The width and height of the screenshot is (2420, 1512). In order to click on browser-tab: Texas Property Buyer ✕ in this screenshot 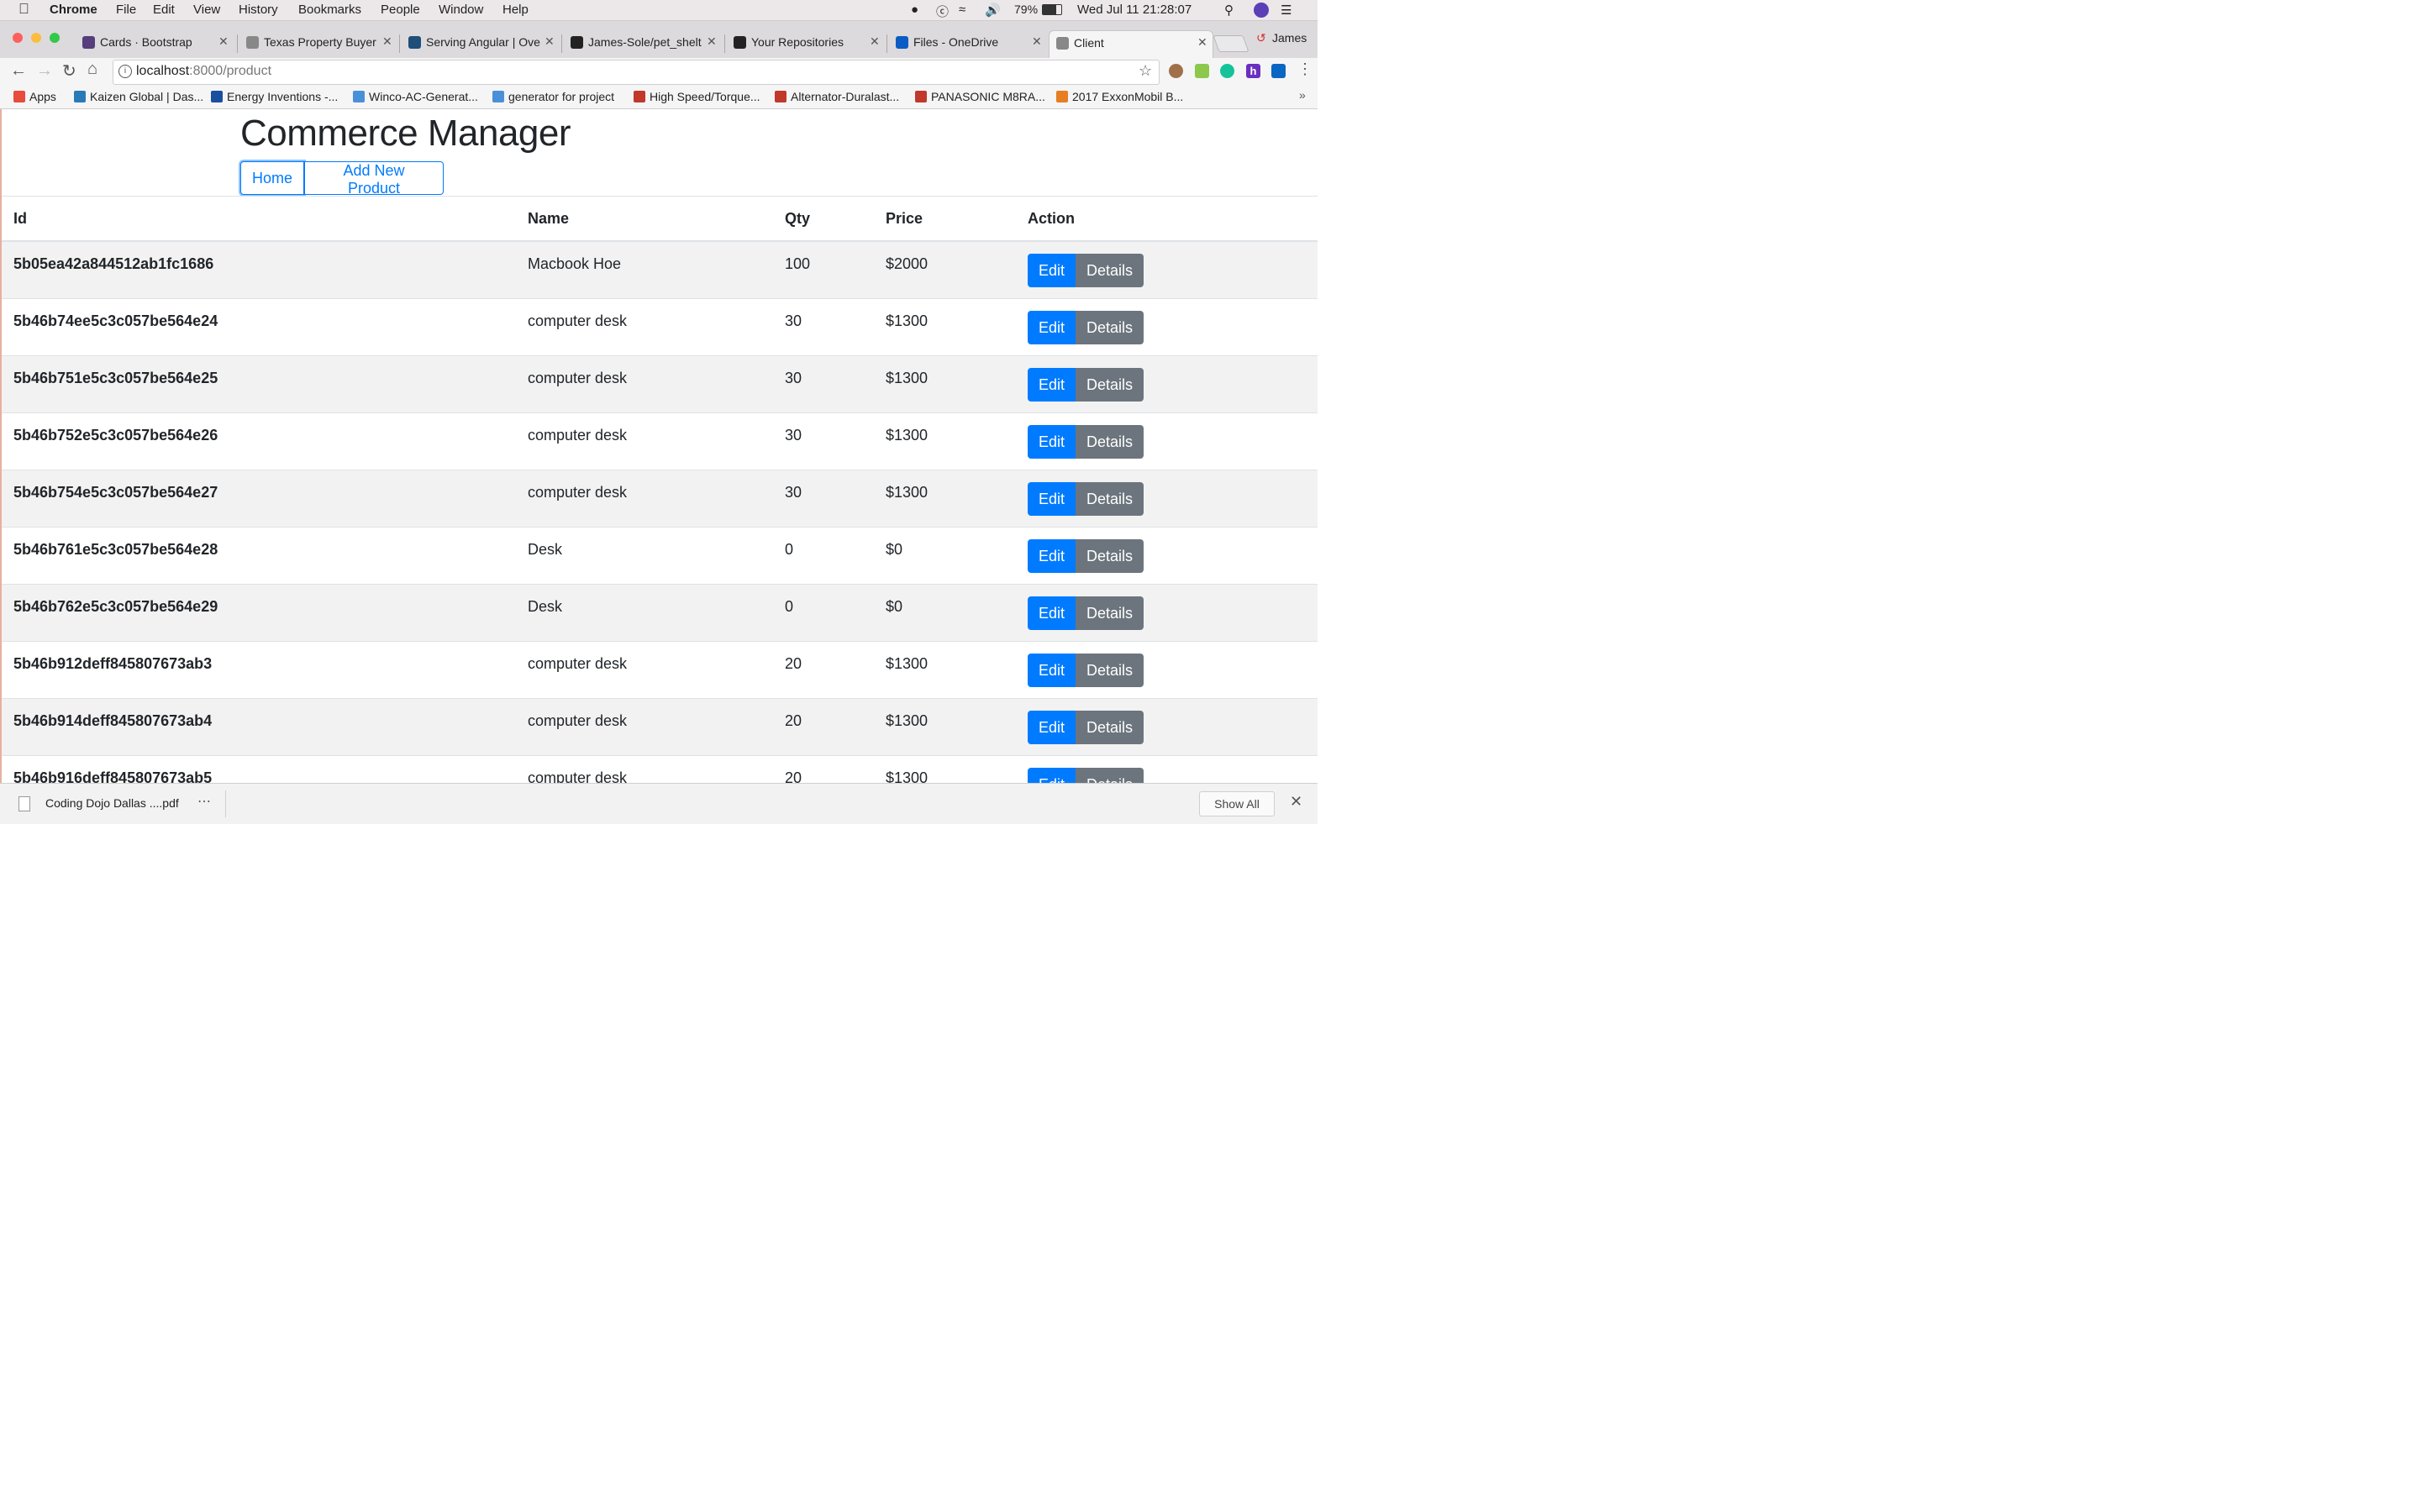, I will do `click(318, 44)`.